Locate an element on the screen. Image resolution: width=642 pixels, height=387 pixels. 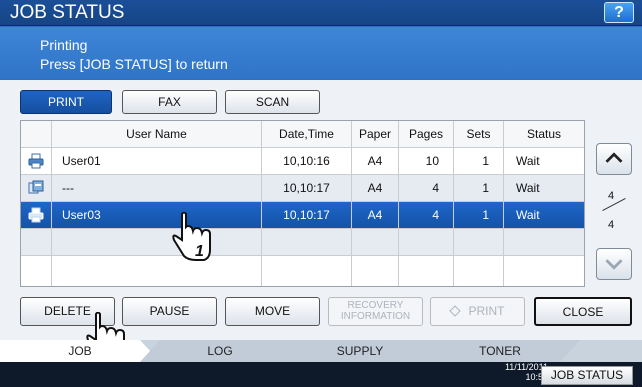
copier-icon is located at coordinates (36, 187).